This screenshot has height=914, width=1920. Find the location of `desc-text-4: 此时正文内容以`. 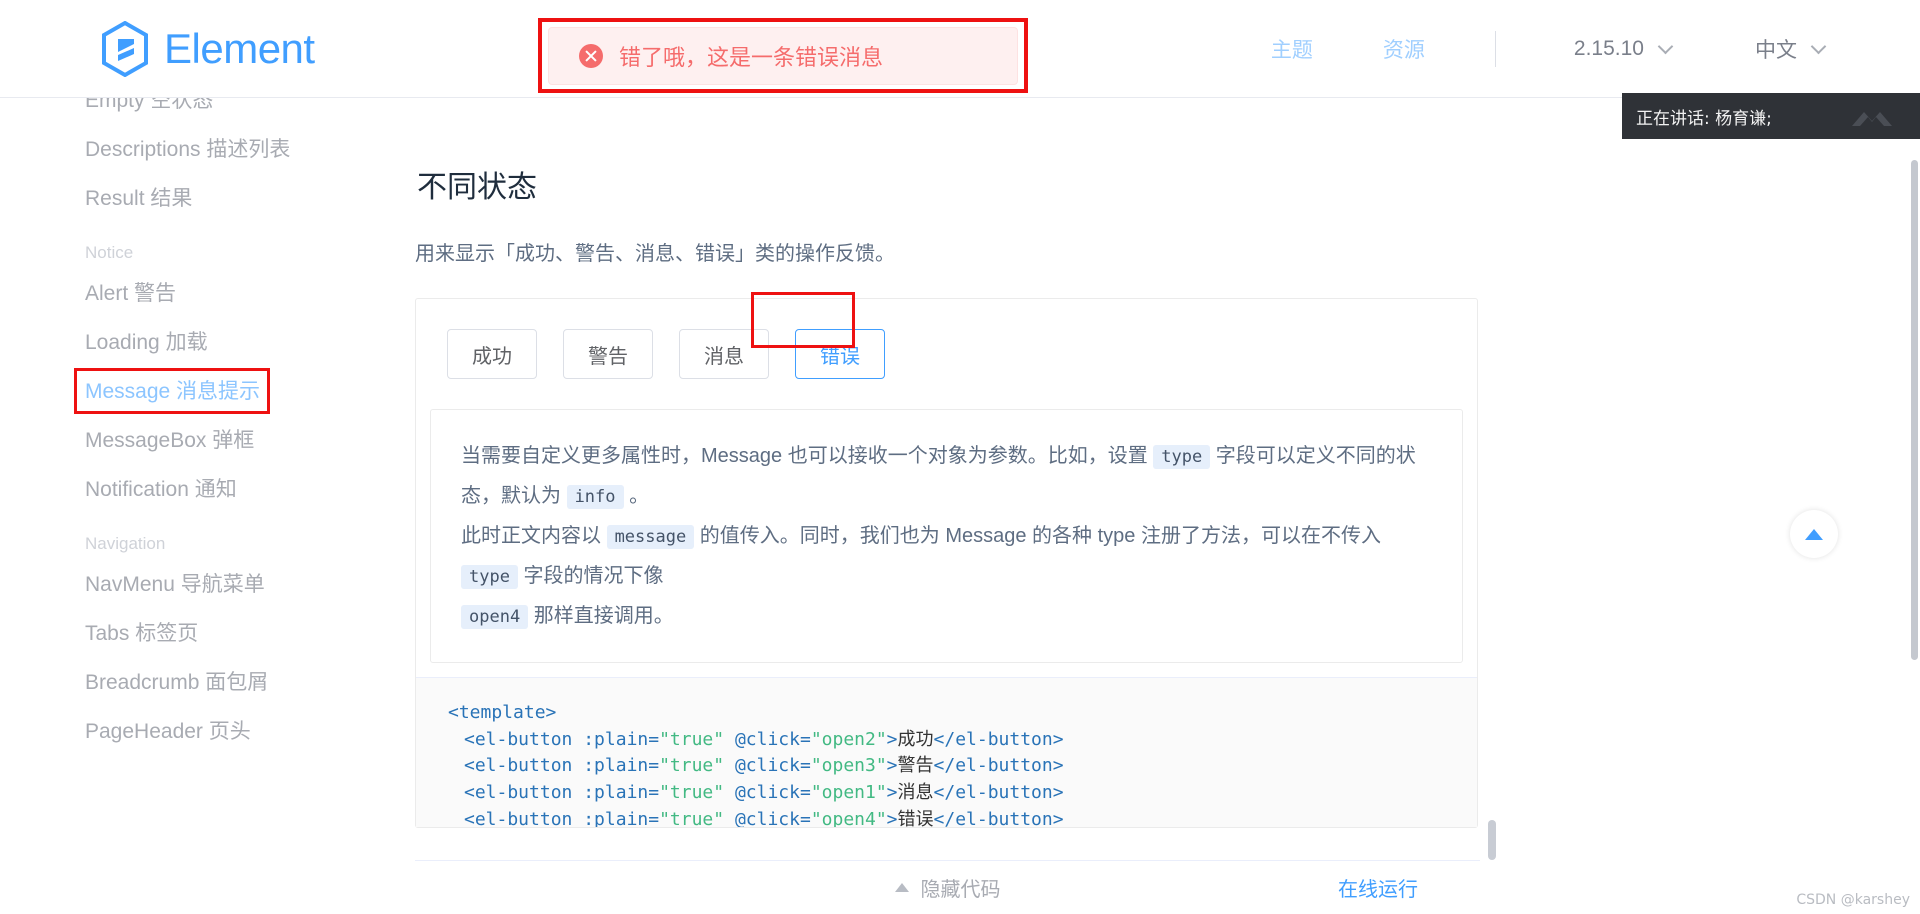

desc-text-4: 此时正文内容以 is located at coordinates (534, 536).